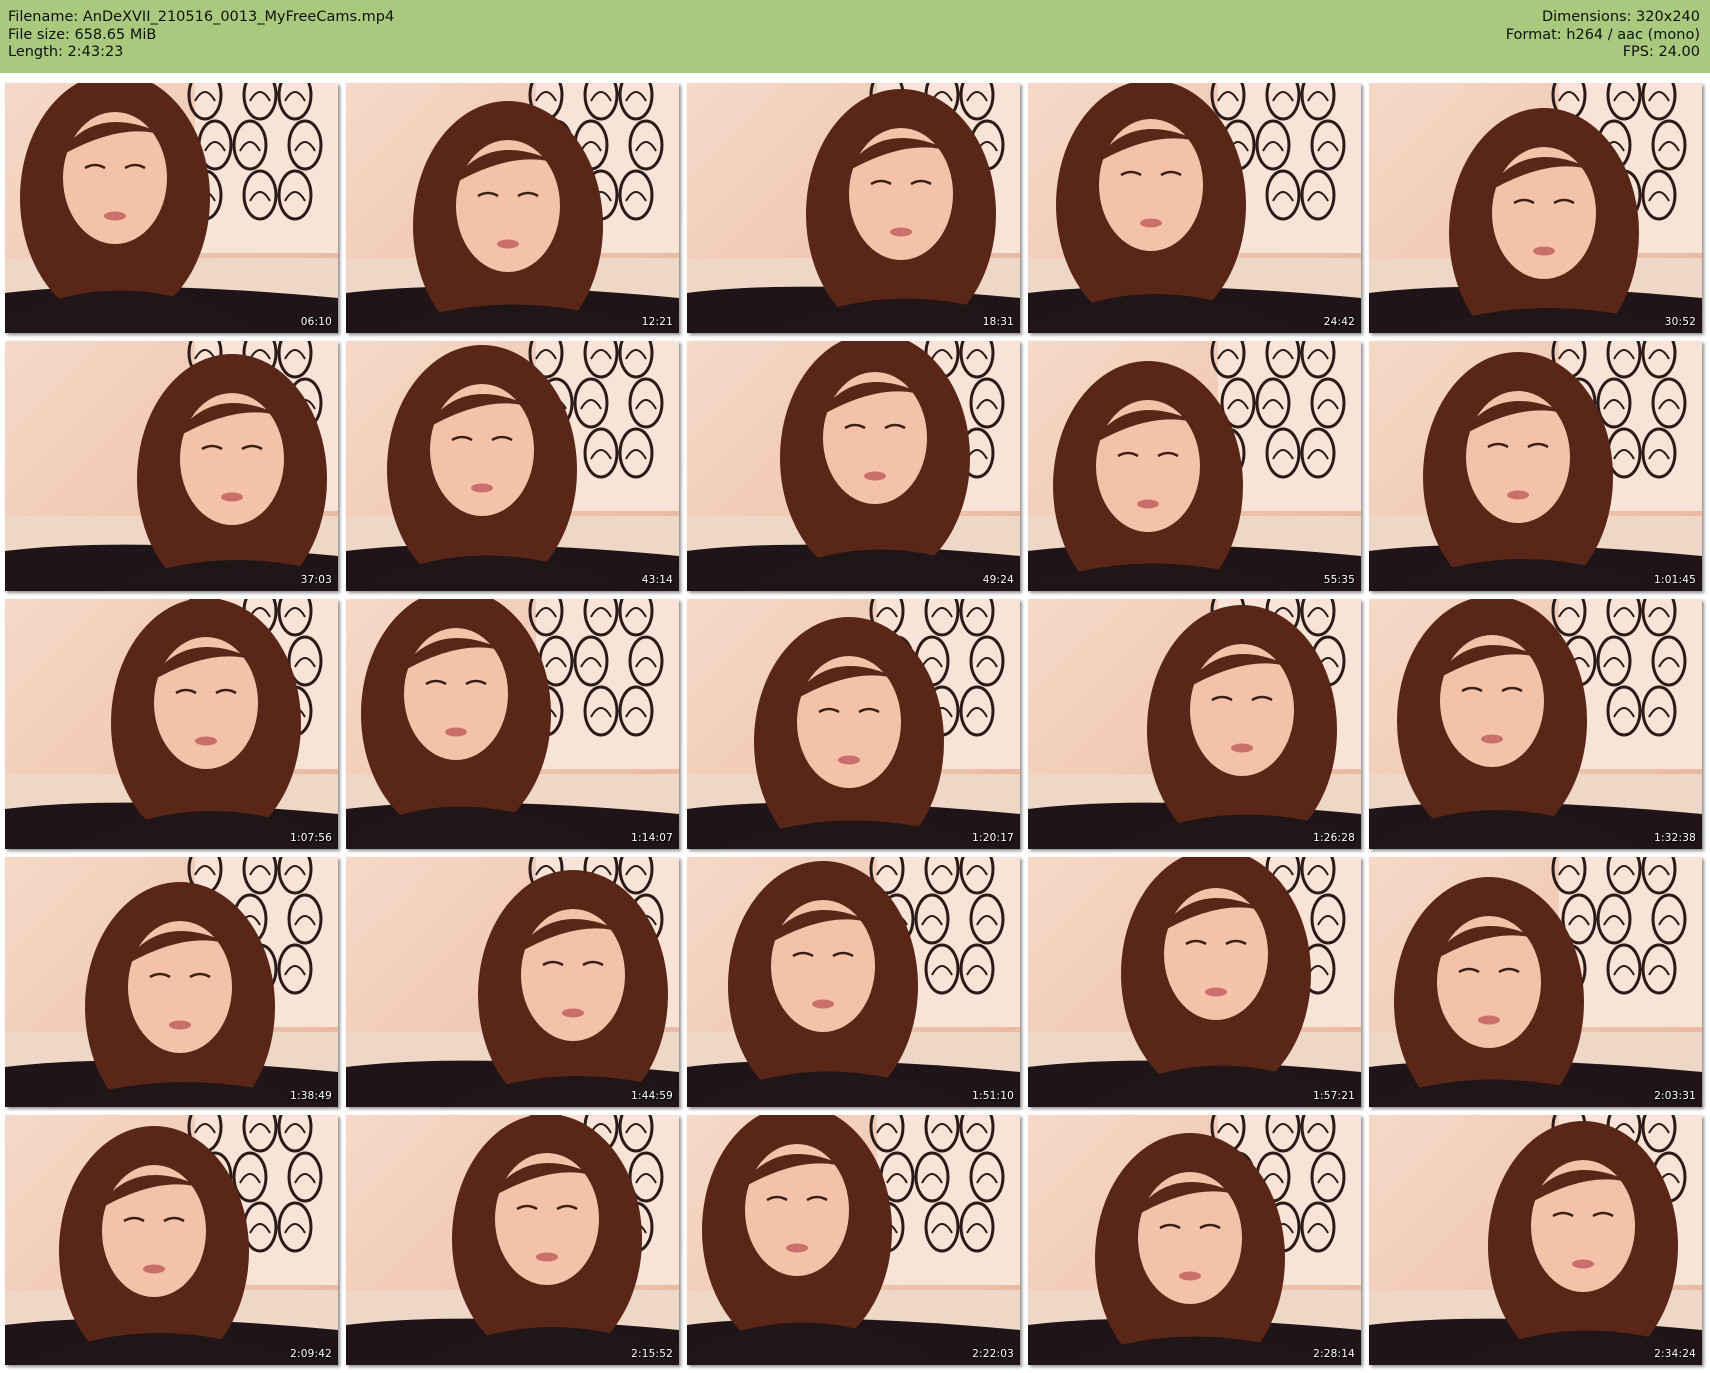 The height and width of the screenshot is (1373, 1710). I want to click on video-frame-thumbnail: 2:09:42, so click(171, 1240).